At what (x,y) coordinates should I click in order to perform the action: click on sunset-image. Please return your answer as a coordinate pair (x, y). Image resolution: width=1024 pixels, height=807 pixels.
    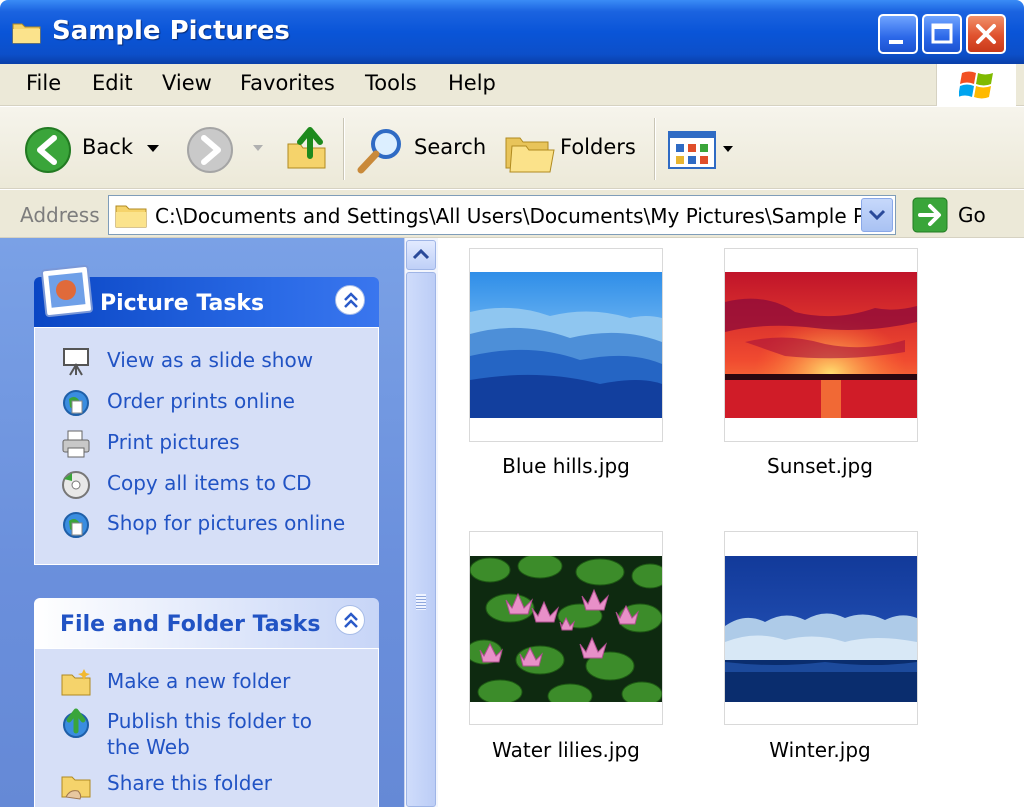
    Looking at the image, I should click on (821, 345).